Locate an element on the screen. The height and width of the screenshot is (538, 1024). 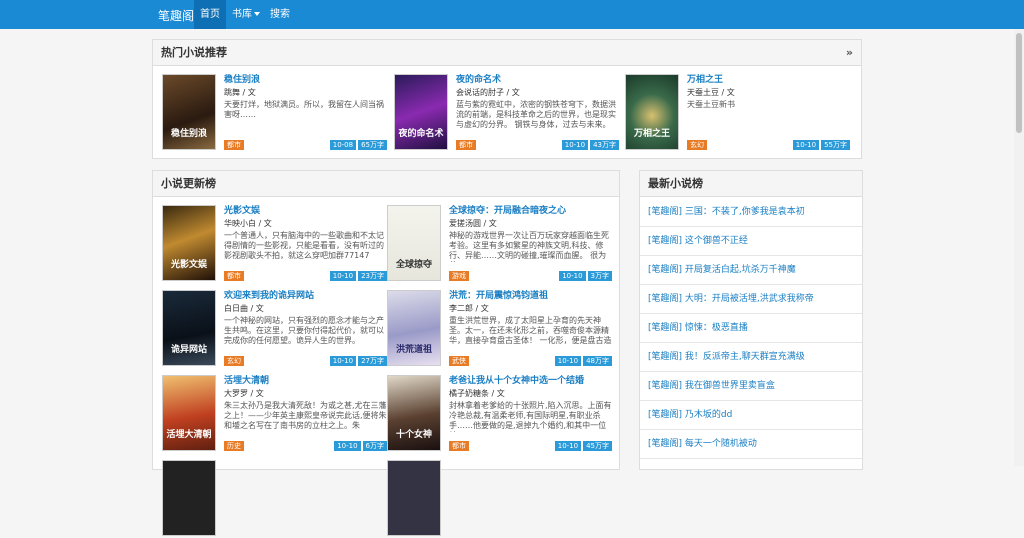
novel-updates-header: 小说更新榜 is located at coordinates (386, 184).